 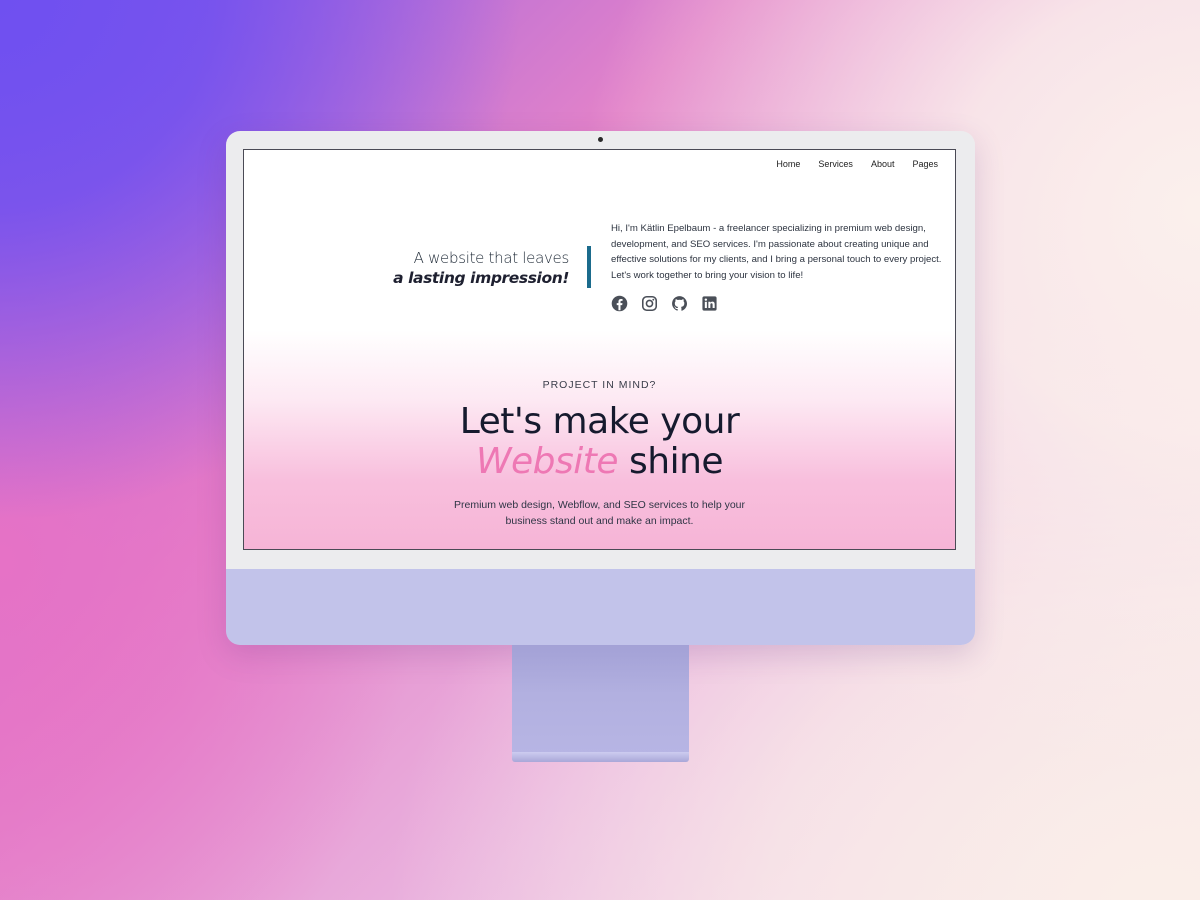 I want to click on headline-line-1: Let's make your, so click(x=599, y=421).